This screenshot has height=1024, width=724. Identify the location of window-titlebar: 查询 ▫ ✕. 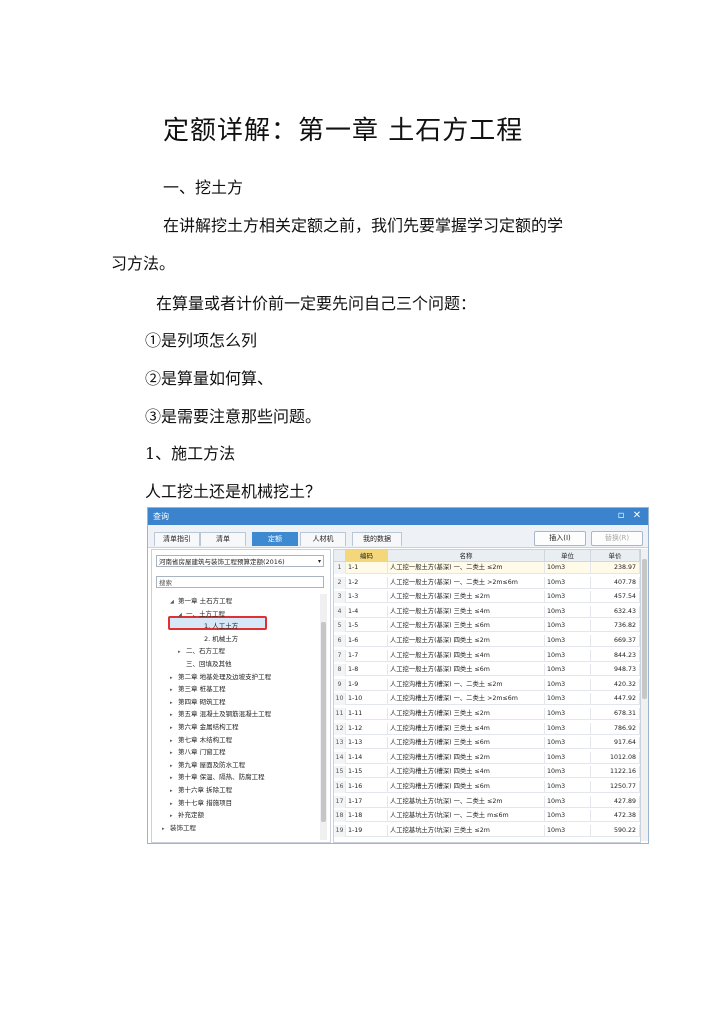
(398, 516).